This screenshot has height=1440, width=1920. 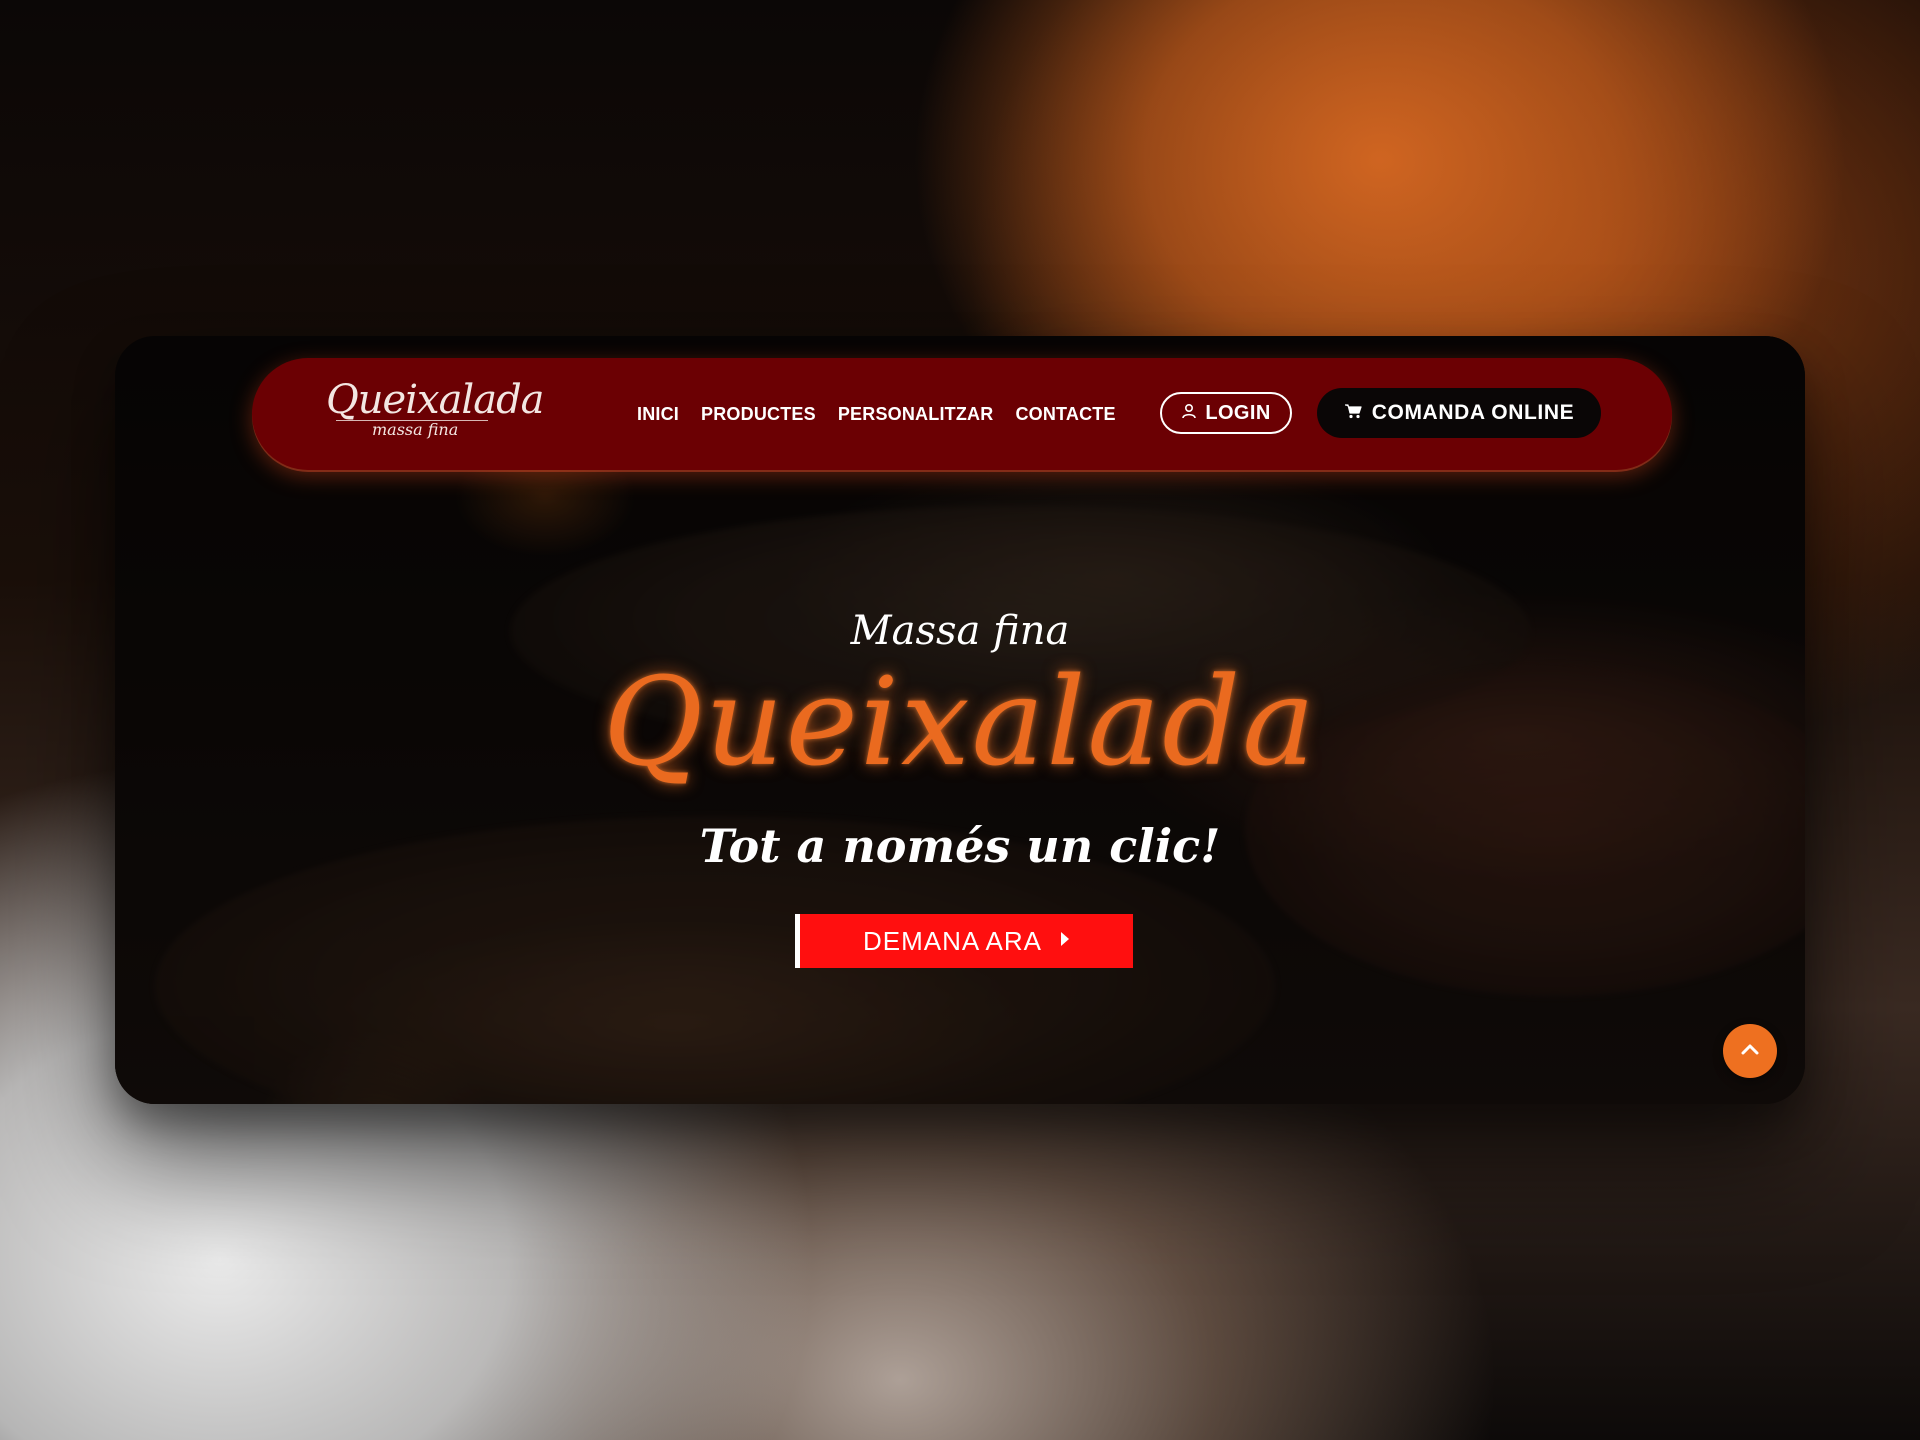 What do you see at coordinates (1473, 412) in the screenshot?
I see `order-online-label: COMANDA ONLINE` at bounding box center [1473, 412].